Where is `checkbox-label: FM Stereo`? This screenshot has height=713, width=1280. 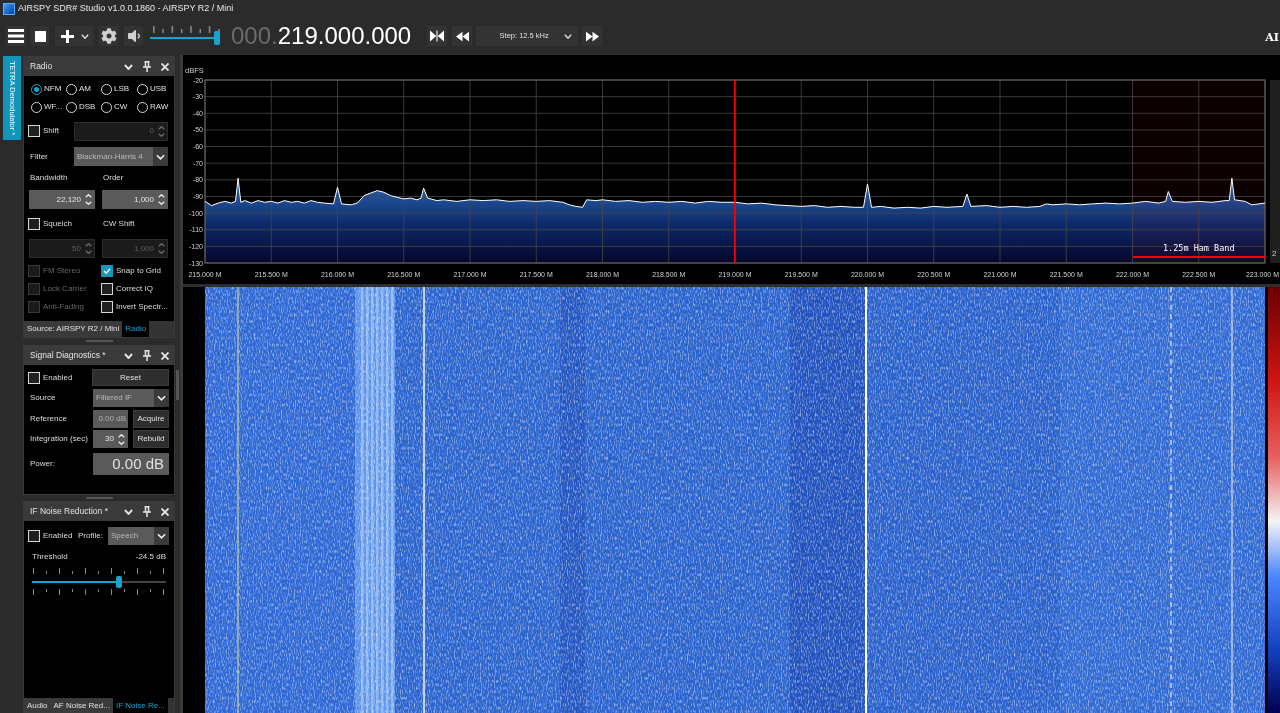
checkbox-label: FM Stereo is located at coordinates (62, 270).